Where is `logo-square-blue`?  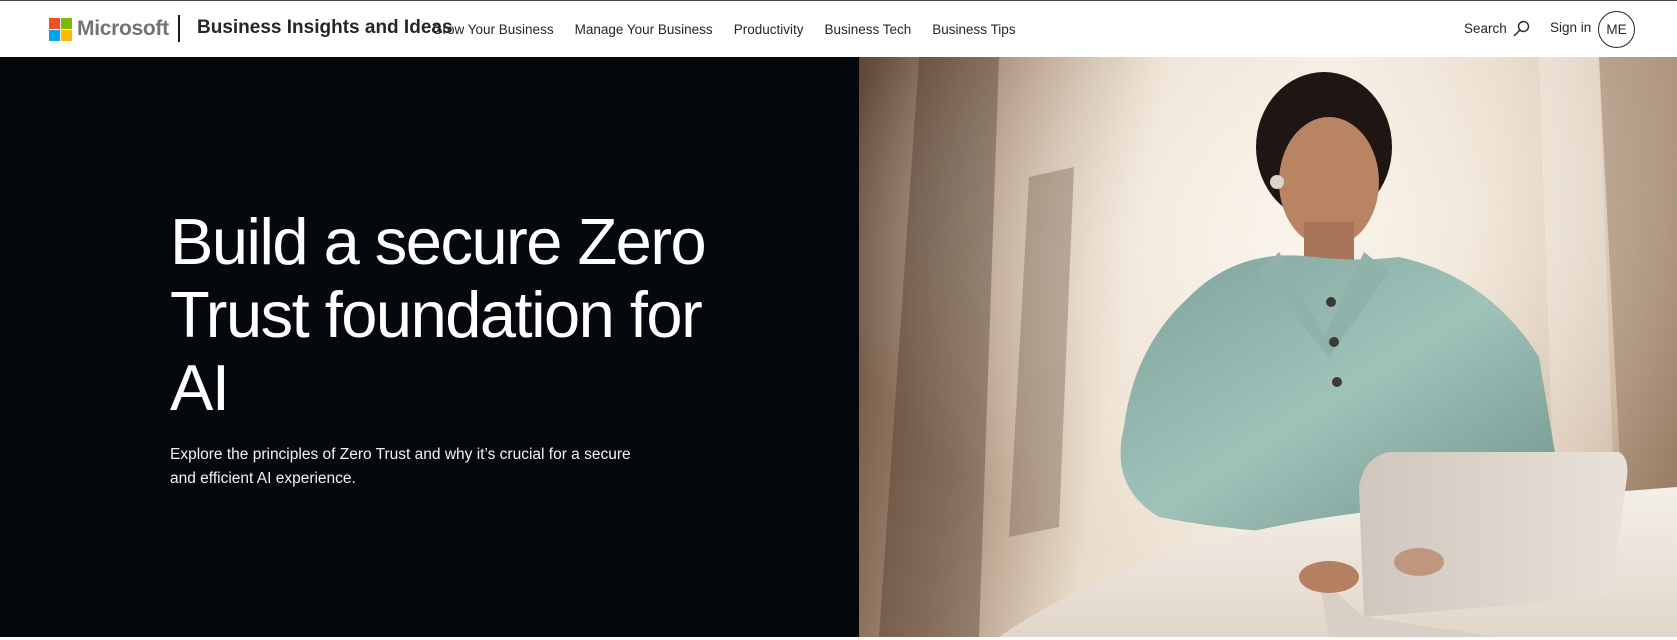 logo-square-blue is located at coordinates (54, 35).